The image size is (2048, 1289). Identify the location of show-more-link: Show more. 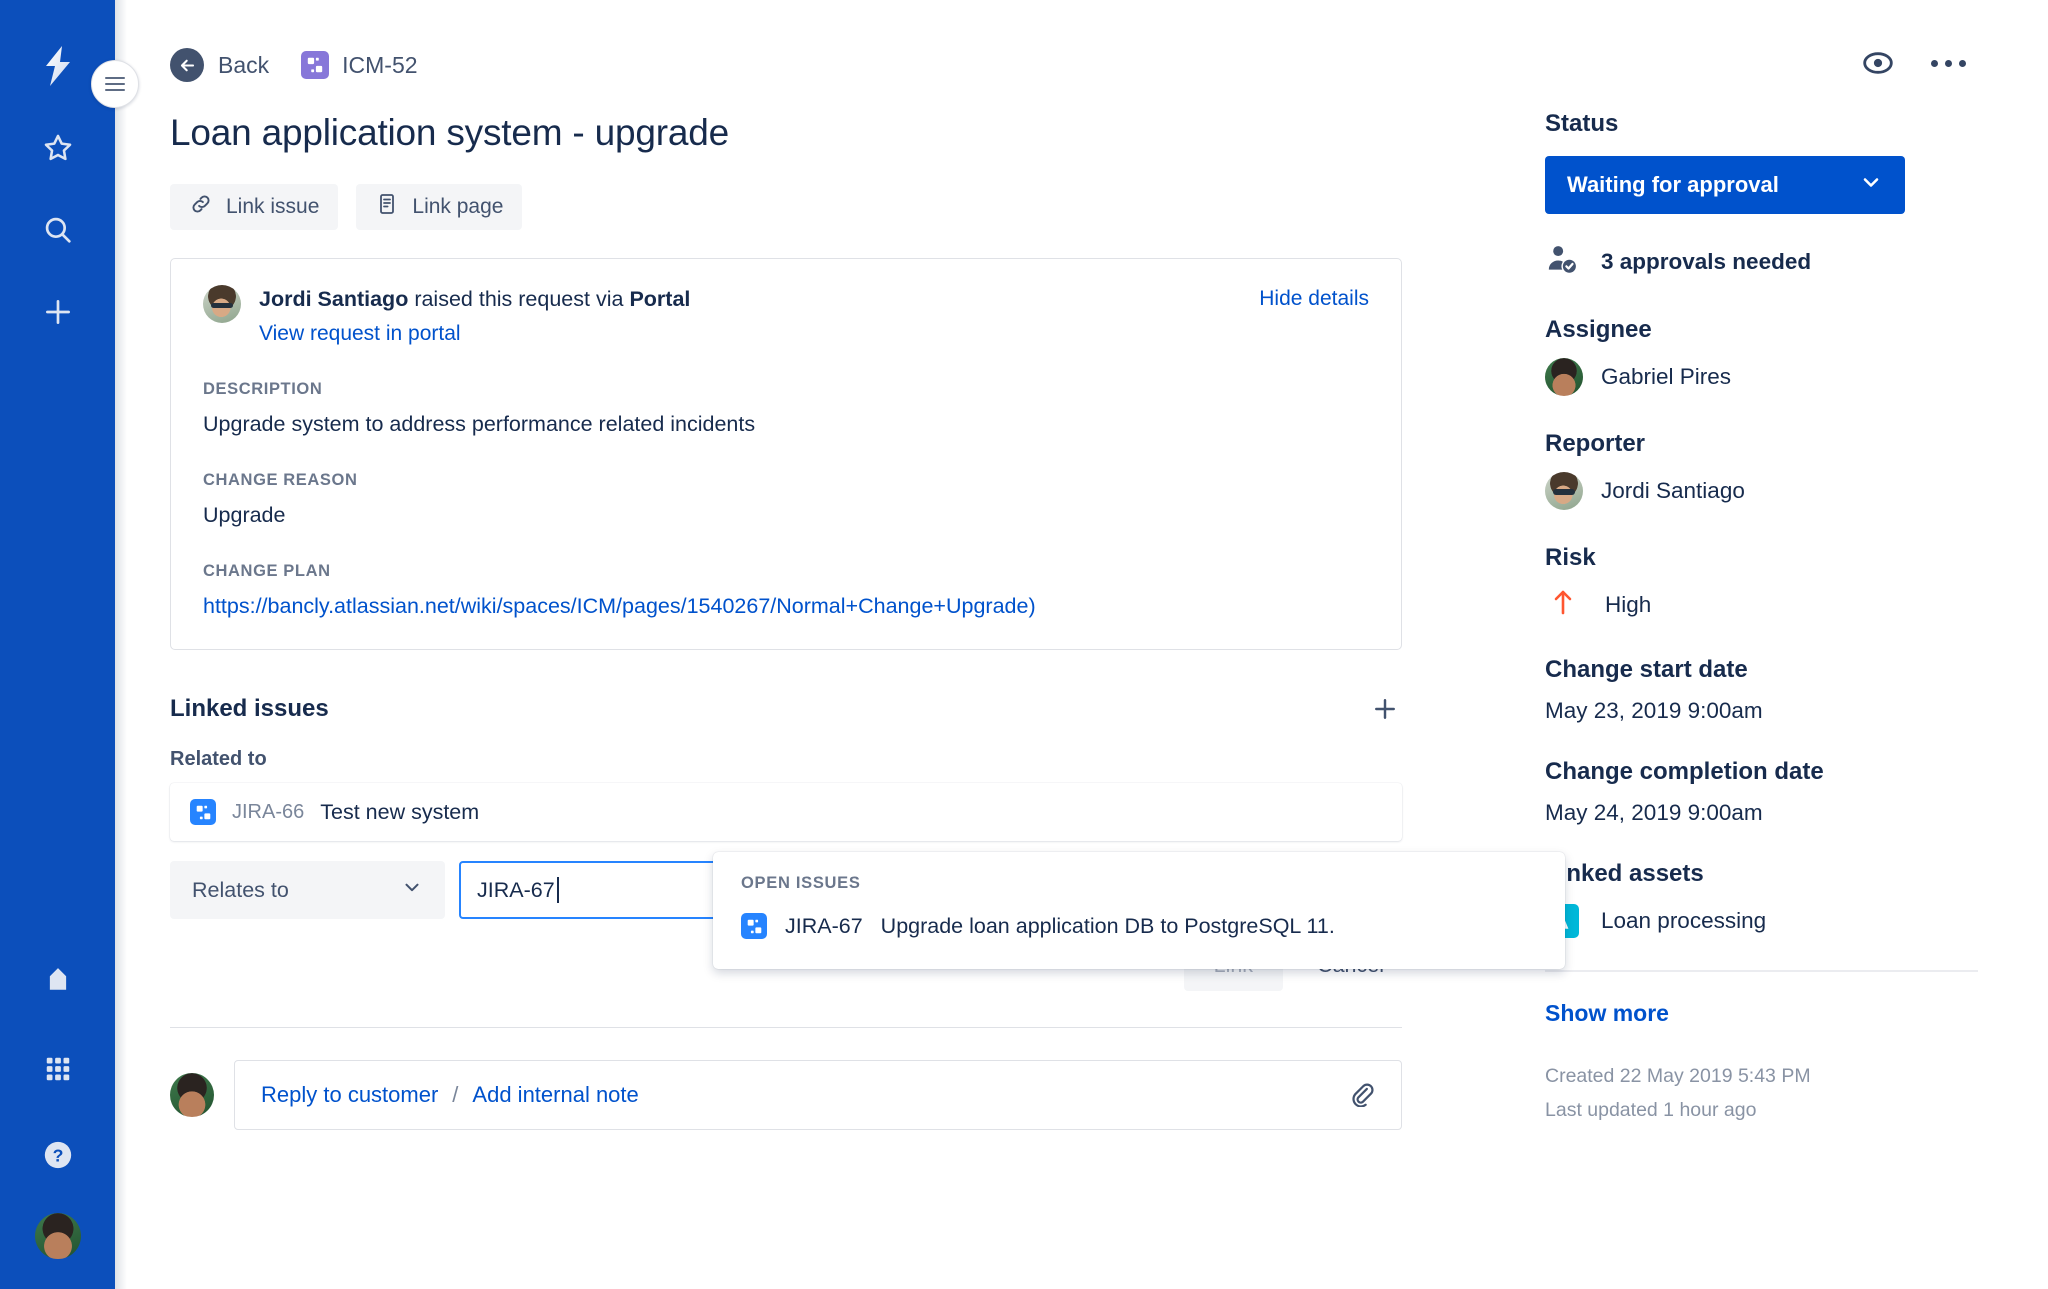
(1761, 1013).